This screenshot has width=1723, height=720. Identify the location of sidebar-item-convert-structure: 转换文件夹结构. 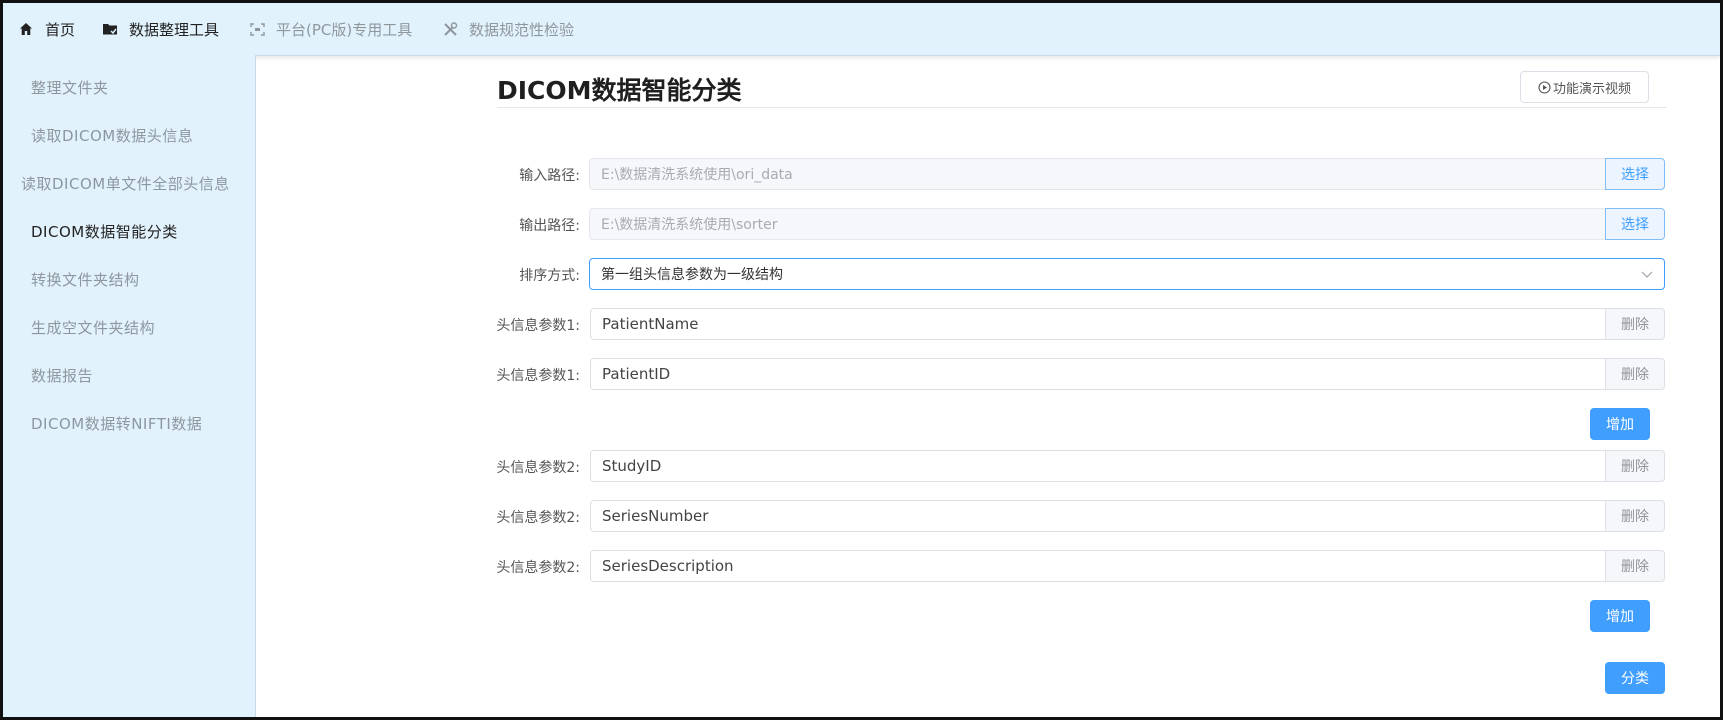
(143, 279).